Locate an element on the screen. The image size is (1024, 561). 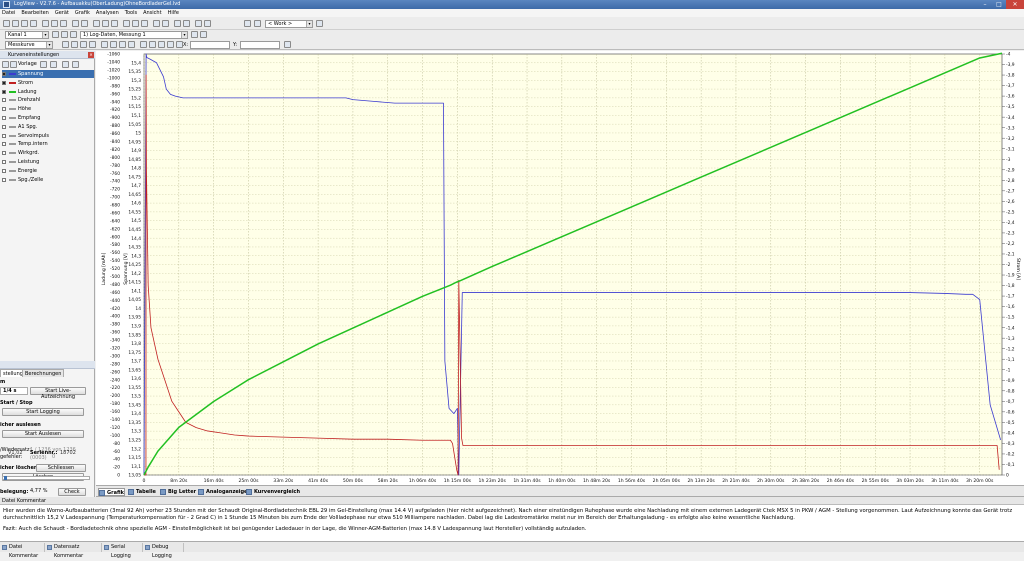
menu-tools: Tools is located at coordinates (131, 13).